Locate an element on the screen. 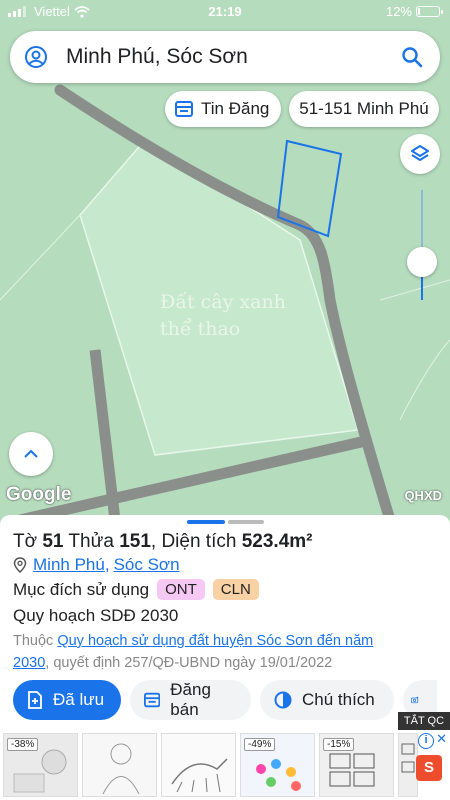 Image resolution: width=450 pixels, height=800 pixels. land-use-line: Mục đích sử dụng ONT CLN is located at coordinates (136, 589).